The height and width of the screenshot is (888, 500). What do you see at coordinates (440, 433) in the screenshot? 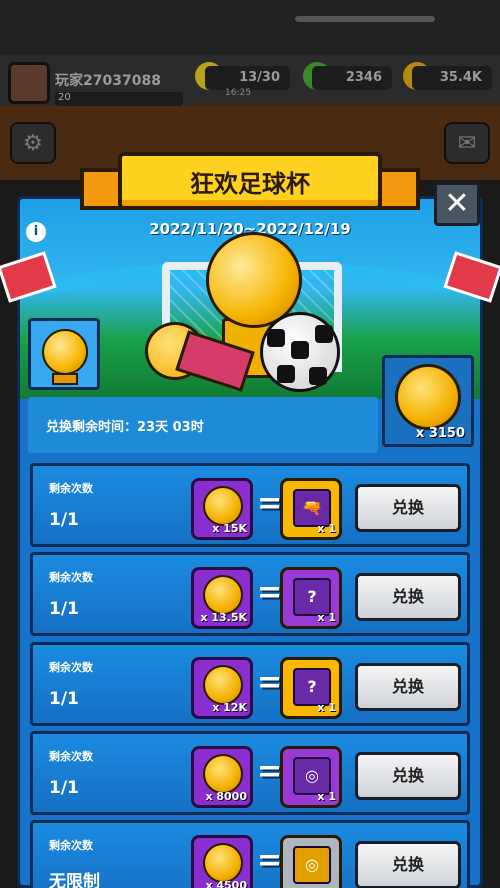
I see `event-currency-count: x 3150` at bounding box center [440, 433].